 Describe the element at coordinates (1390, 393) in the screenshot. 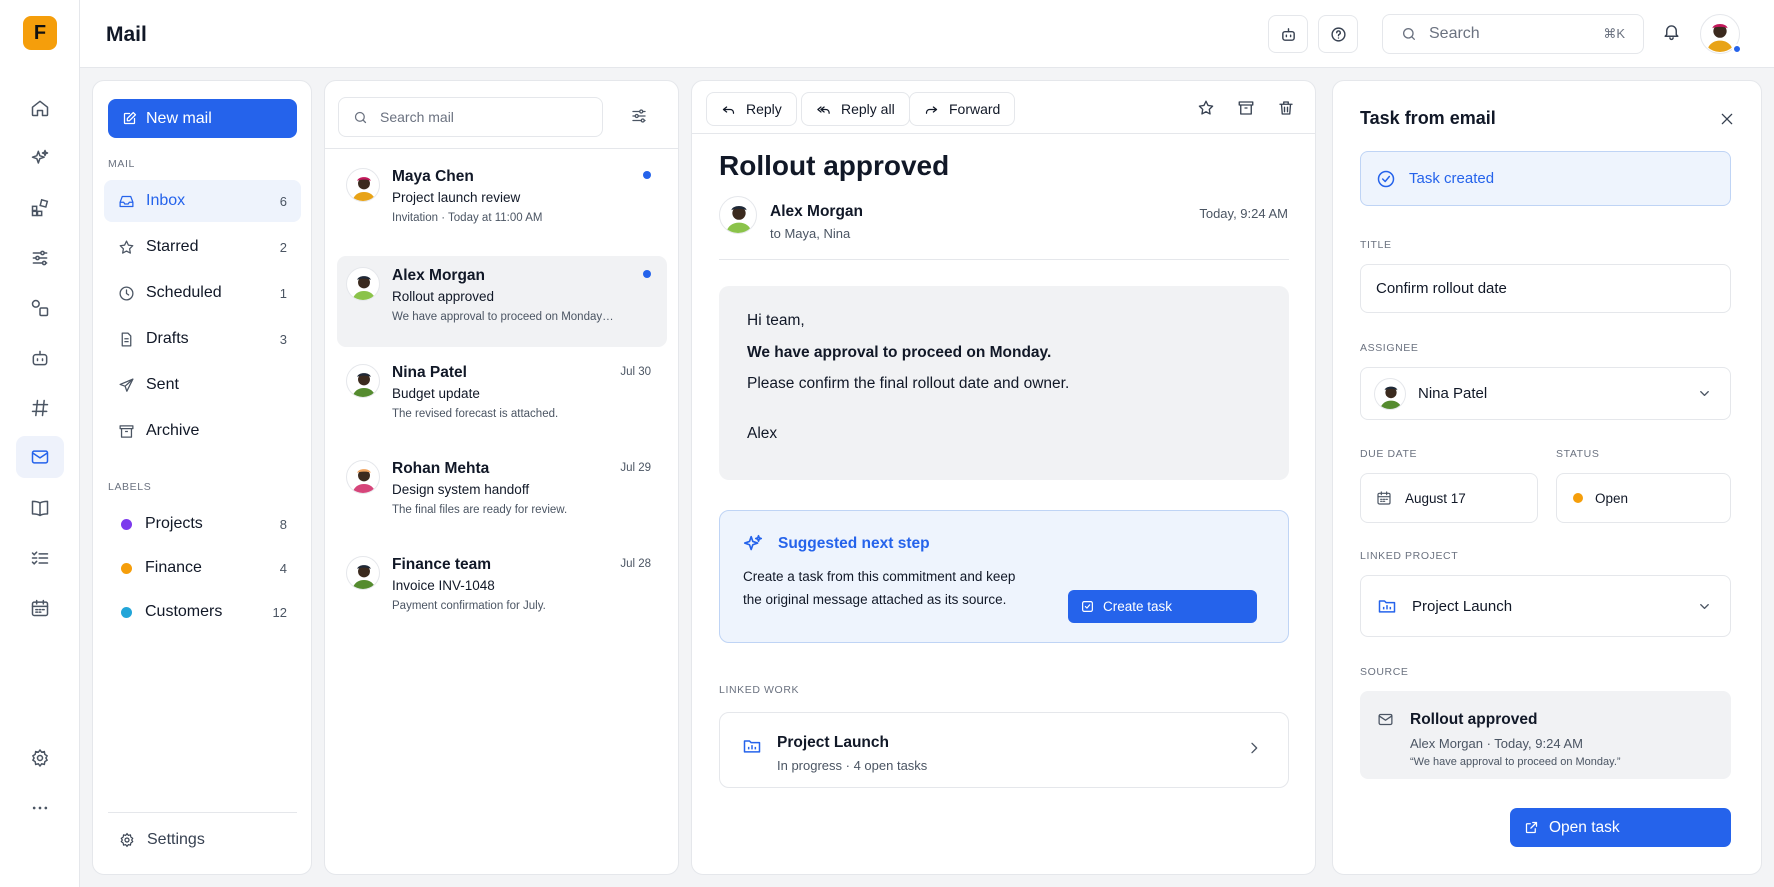

I see `assignee-avatar` at that location.